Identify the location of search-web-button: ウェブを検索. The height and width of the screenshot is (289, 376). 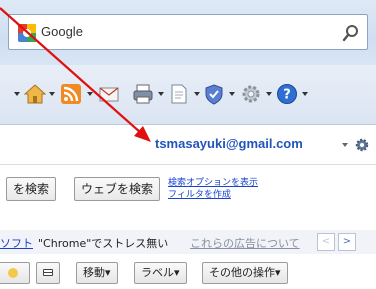
(117, 189).